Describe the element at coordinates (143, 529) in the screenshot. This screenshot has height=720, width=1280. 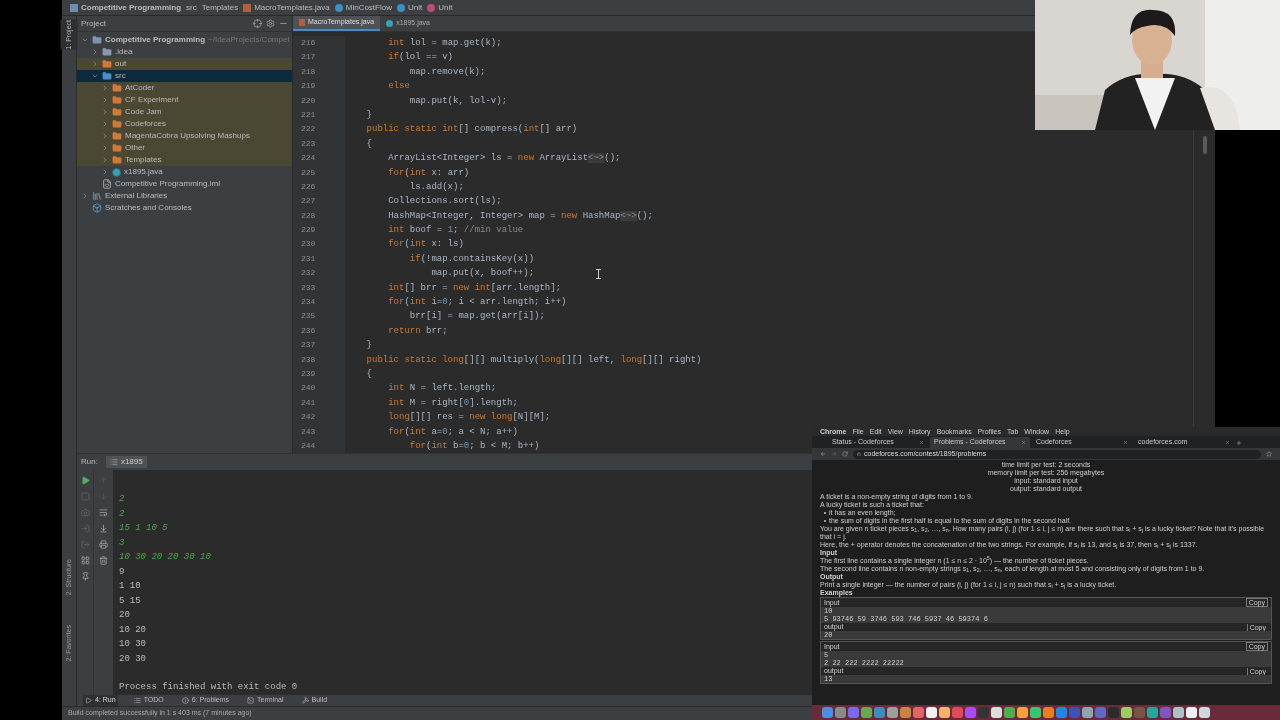
I see `console-line: 15 1 10 5` at that location.